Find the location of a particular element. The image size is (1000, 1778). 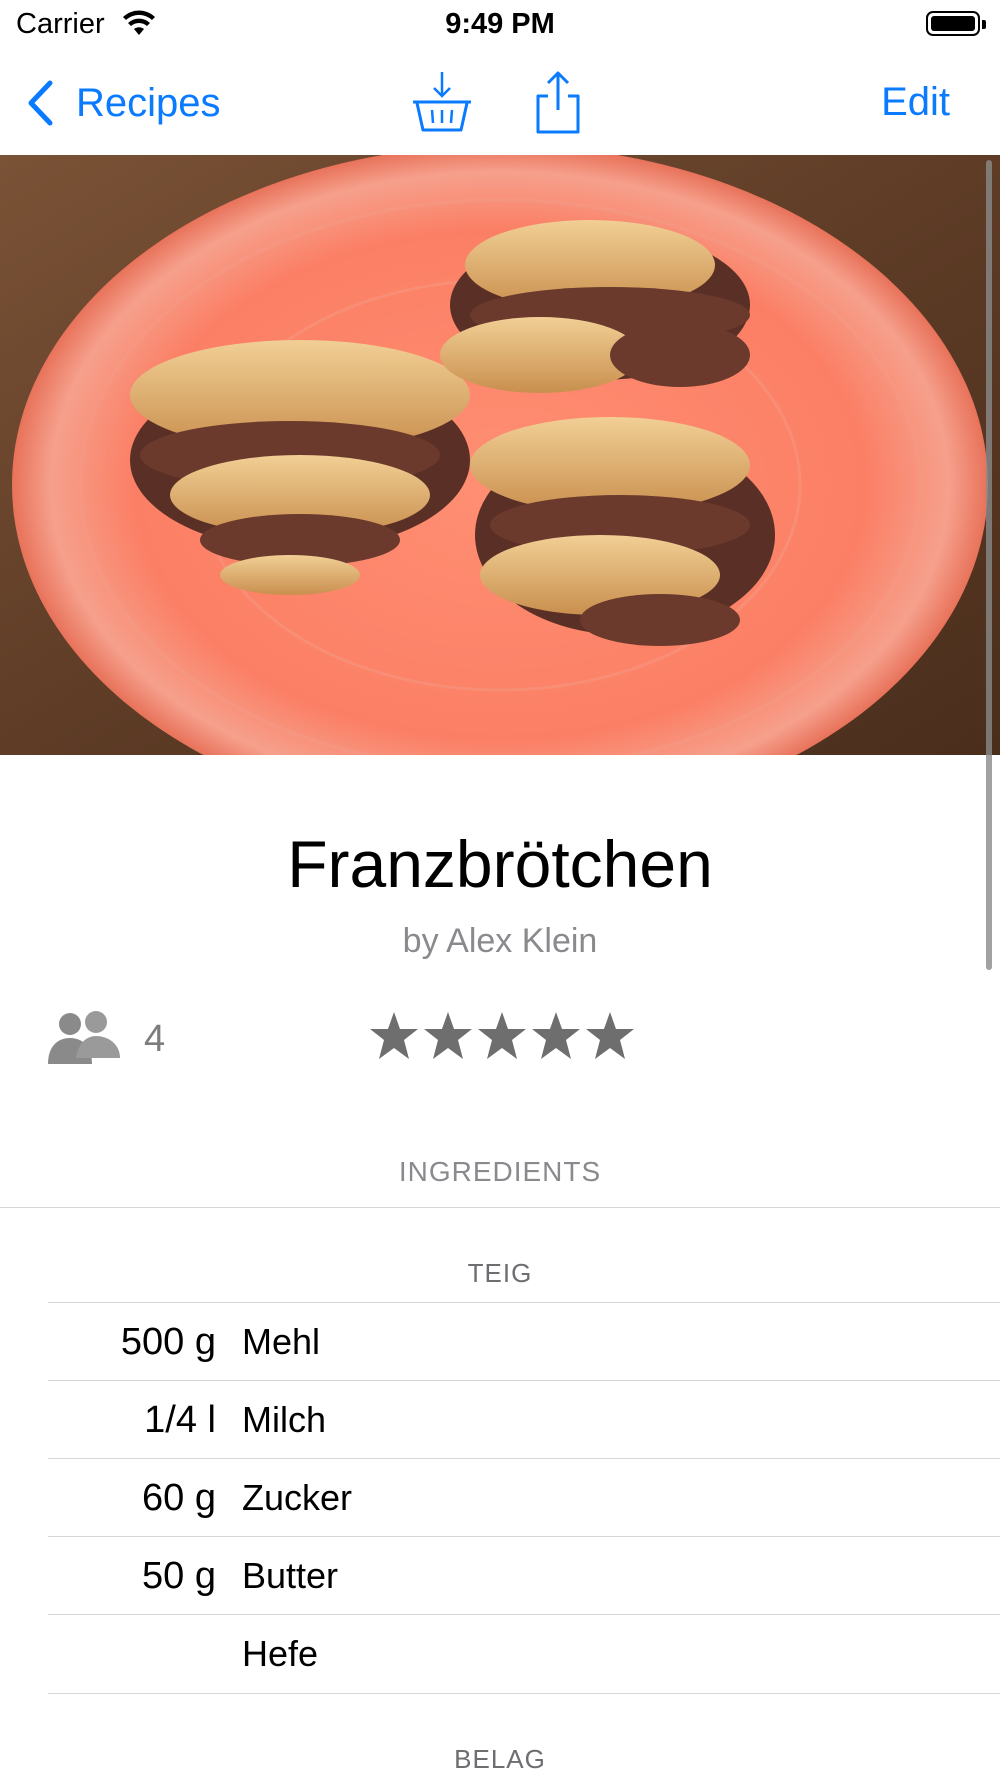

servings: 4 is located at coordinates (105, 1039).